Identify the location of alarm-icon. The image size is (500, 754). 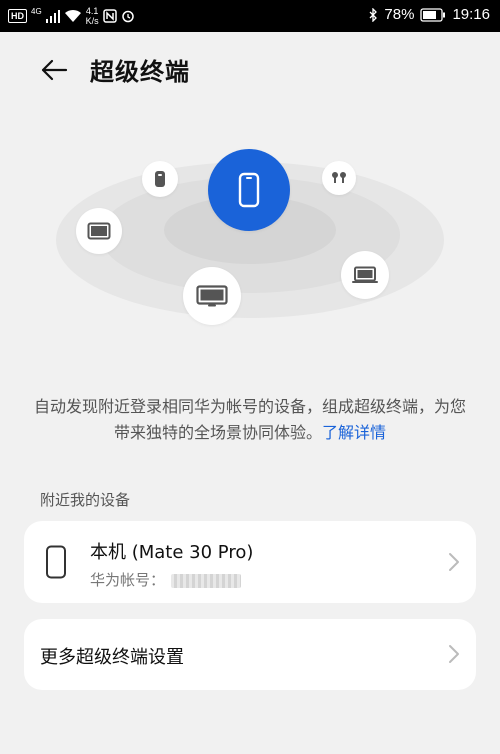
(127, 16).